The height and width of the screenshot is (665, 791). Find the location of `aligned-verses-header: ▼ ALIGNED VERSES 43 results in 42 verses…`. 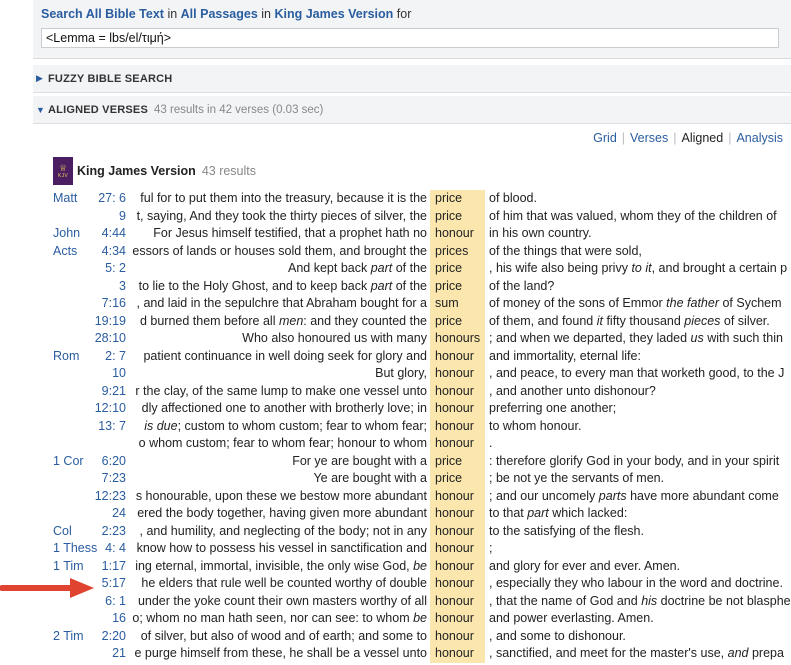

aligned-verses-header: ▼ ALIGNED VERSES 43 results in 42 verses… is located at coordinates (412, 110).